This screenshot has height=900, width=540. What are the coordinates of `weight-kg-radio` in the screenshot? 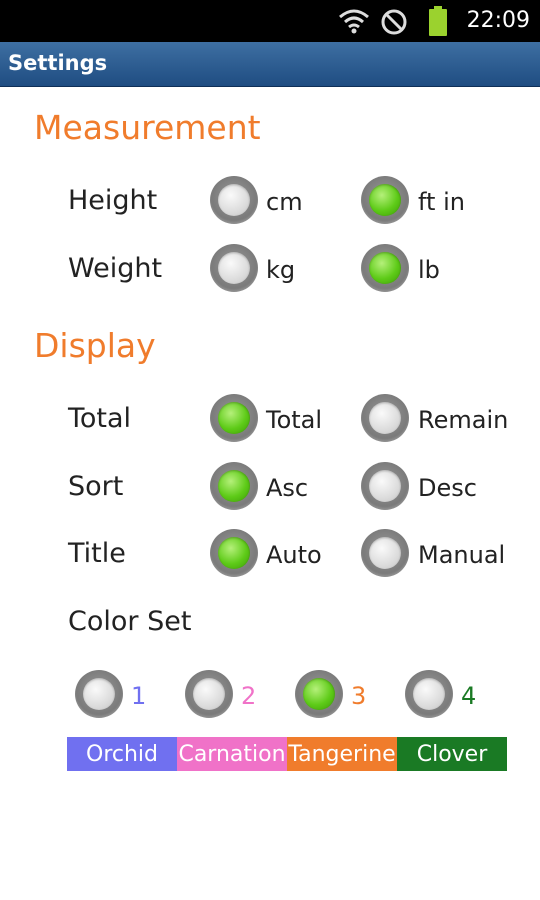 It's located at (234, 268).